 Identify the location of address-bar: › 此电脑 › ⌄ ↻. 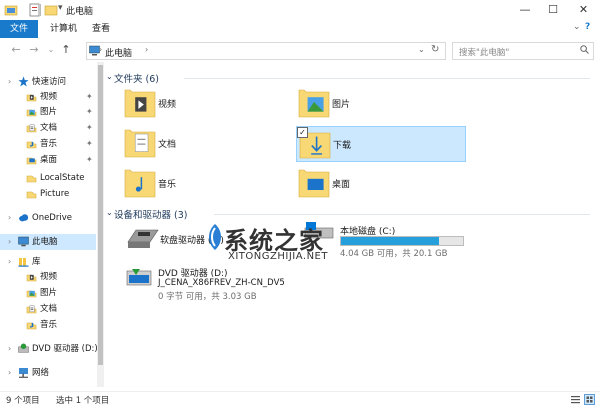
(266, 51).